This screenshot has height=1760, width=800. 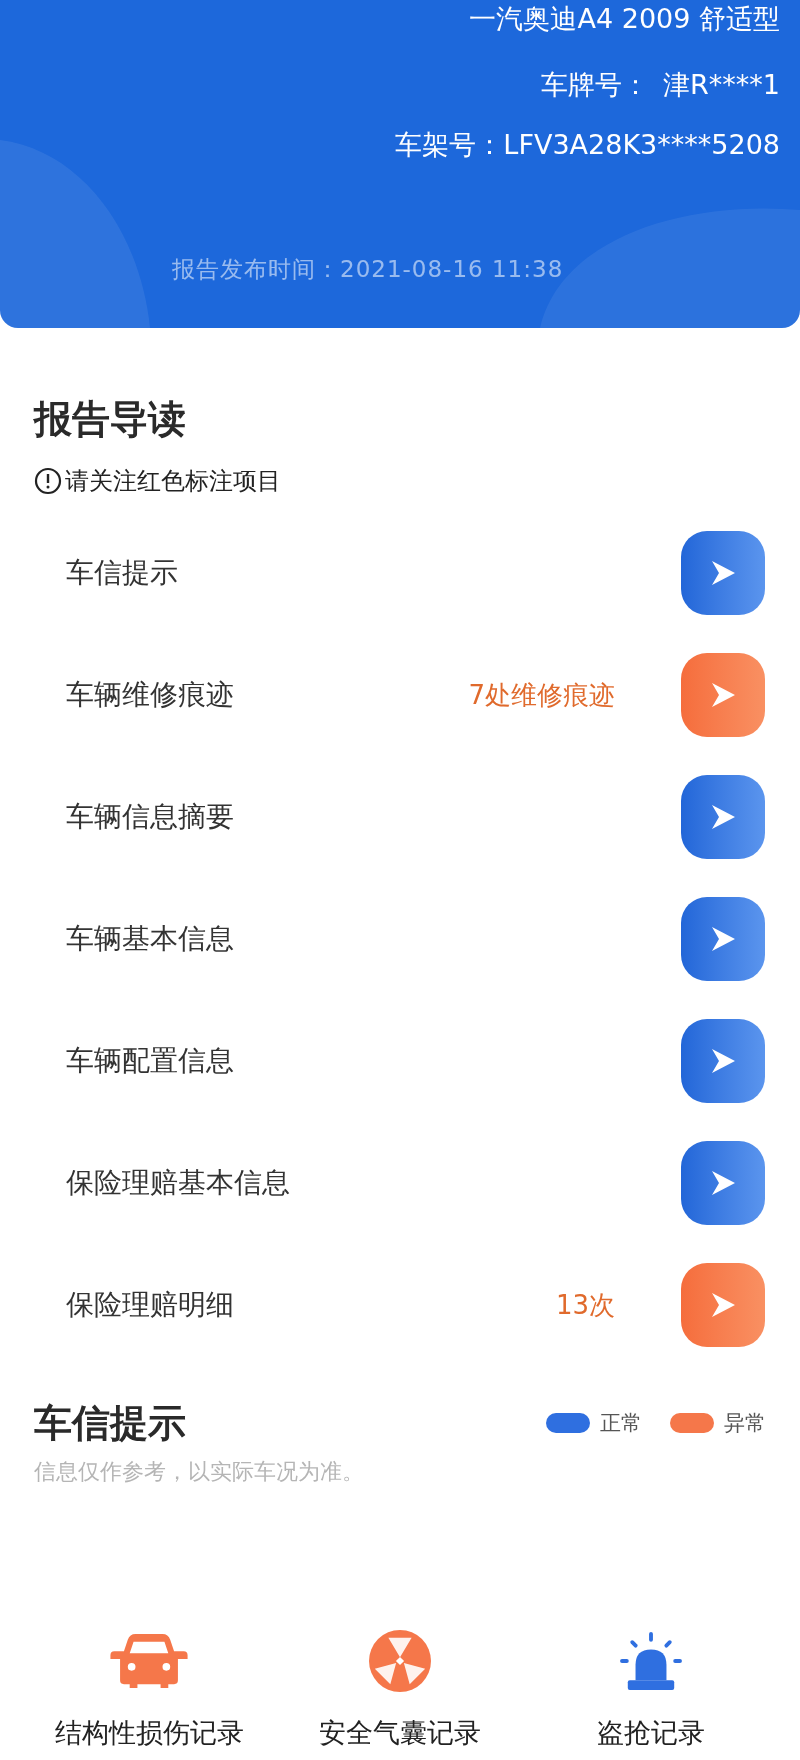 I want to click on guide-row: 车信提示, so click(x=400, y=573).